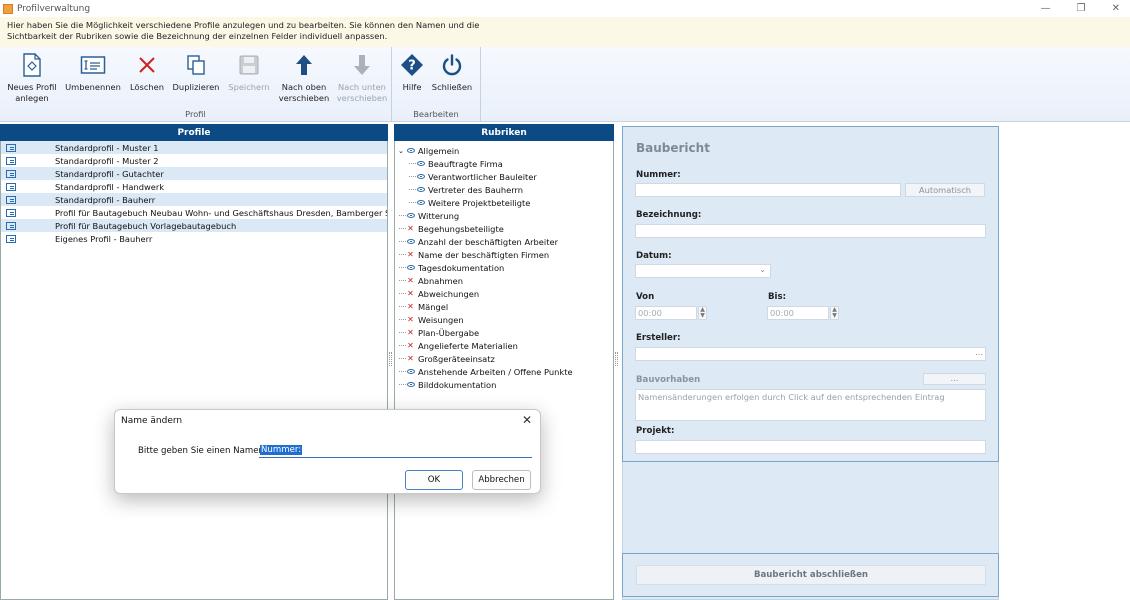  What do you see at coordinates (504, 267) in the screenshot?
I see `tree-node: Tagesdokumentation` at bounding box center [504, 267].